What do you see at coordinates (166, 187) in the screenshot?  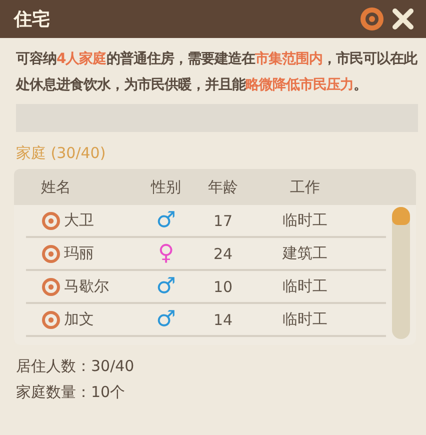 I see `column-header: 性别` at bounding box center [166, 187].